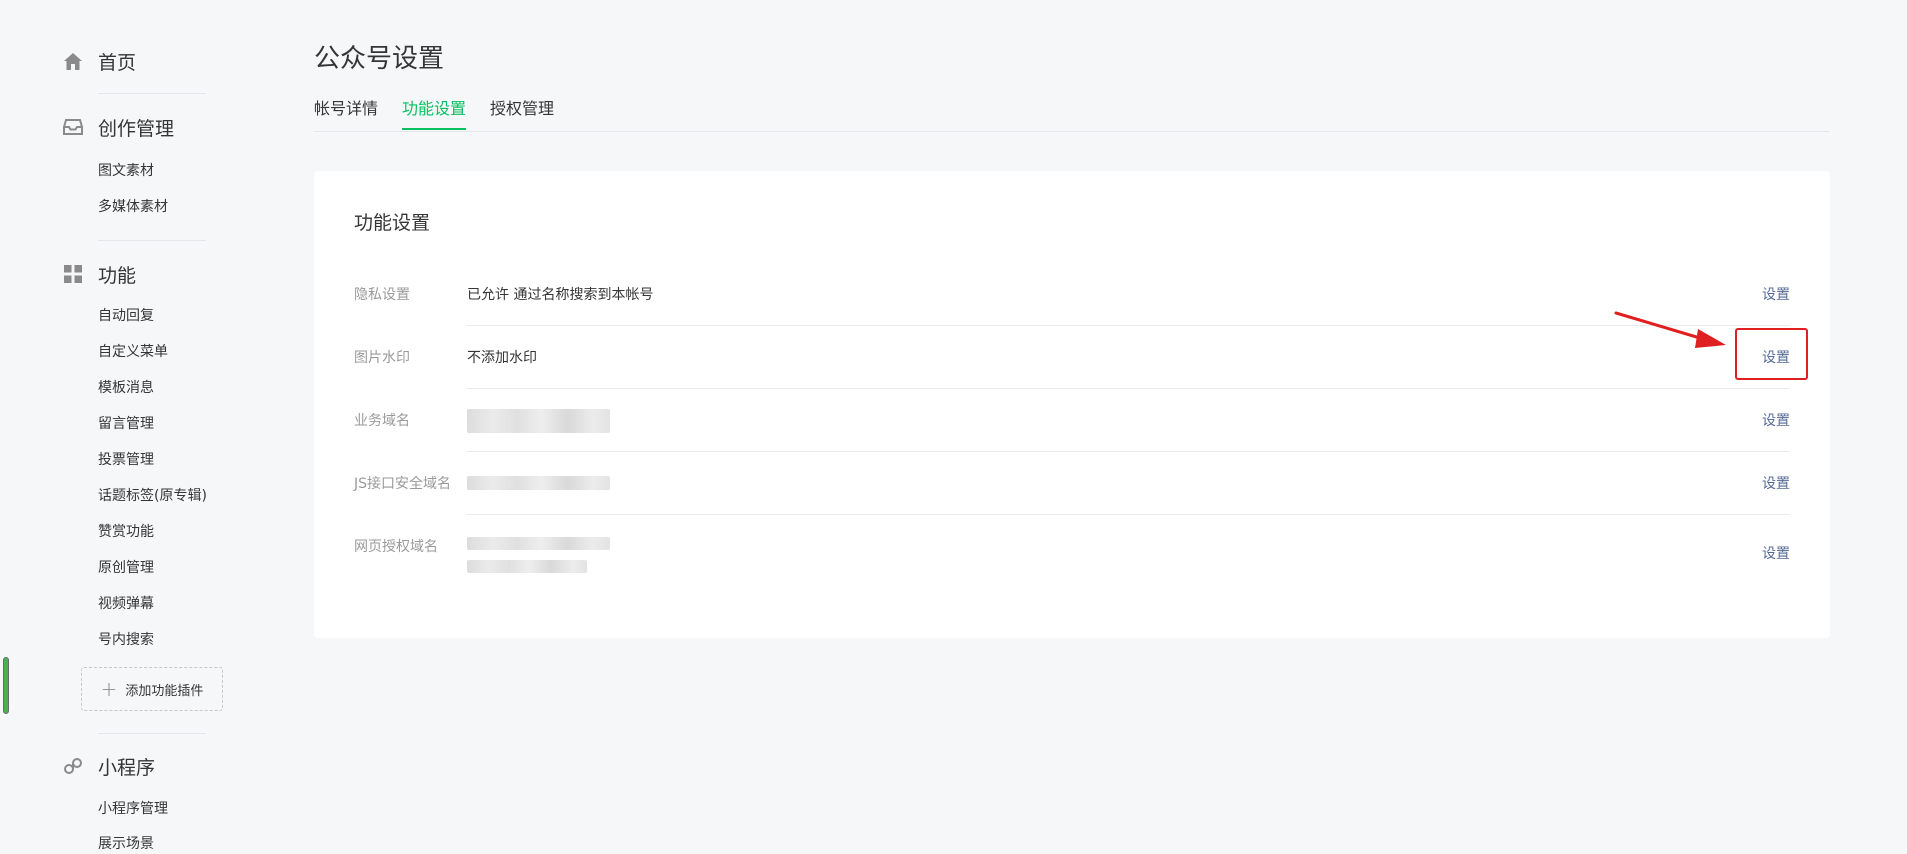 The image size is (1907, 854). I want to click on sidebar-item-video-danmaku: 视频弹幕, so click(126, 604).